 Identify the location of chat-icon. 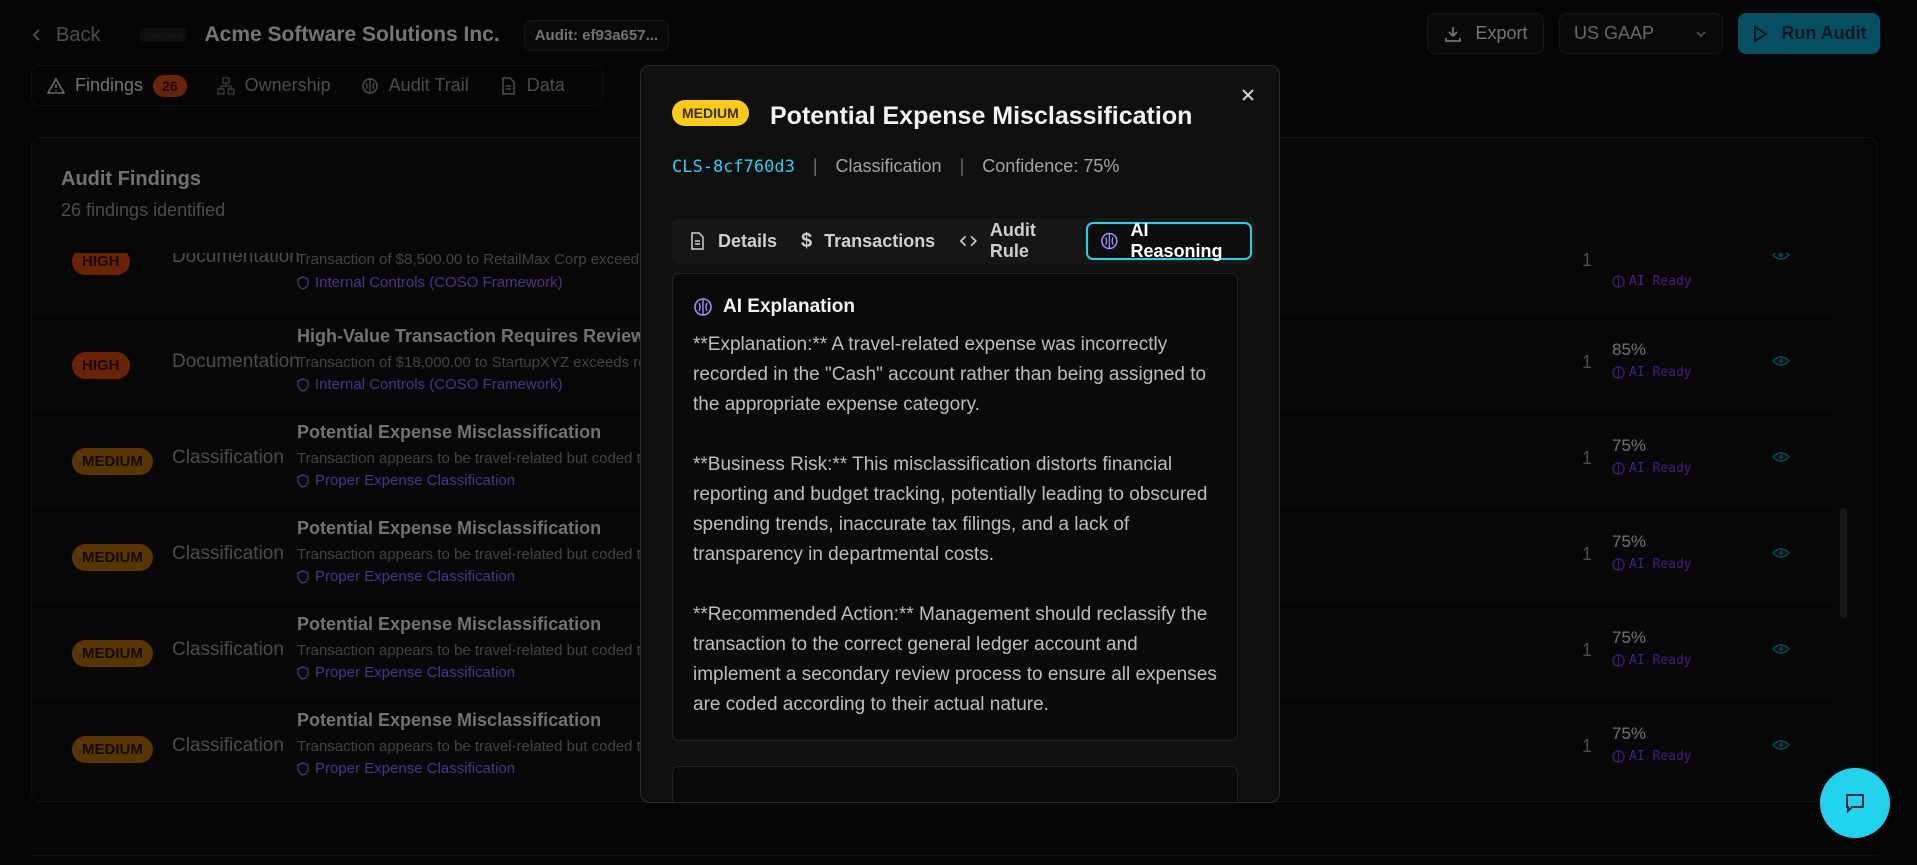
(1855, 804).